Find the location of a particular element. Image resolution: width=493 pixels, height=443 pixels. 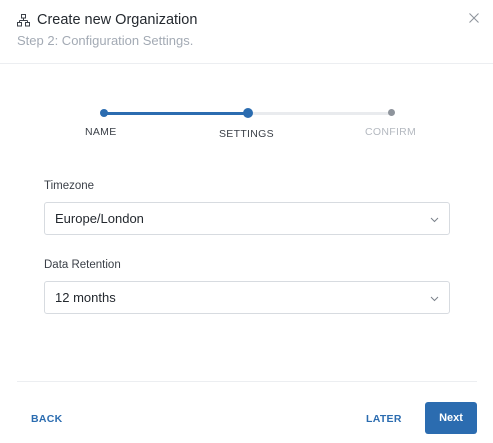

data-retention-select: 12 months is located at coordinates (247, 297).